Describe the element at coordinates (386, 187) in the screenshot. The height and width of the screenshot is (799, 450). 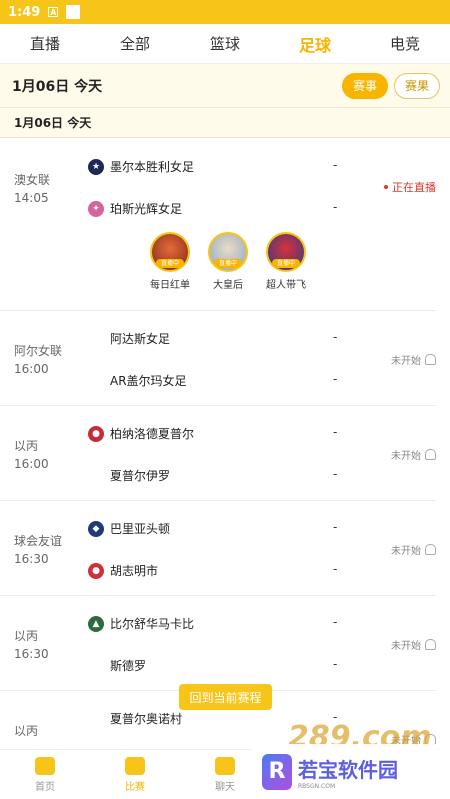
I see `live-dot-icon` at that location.